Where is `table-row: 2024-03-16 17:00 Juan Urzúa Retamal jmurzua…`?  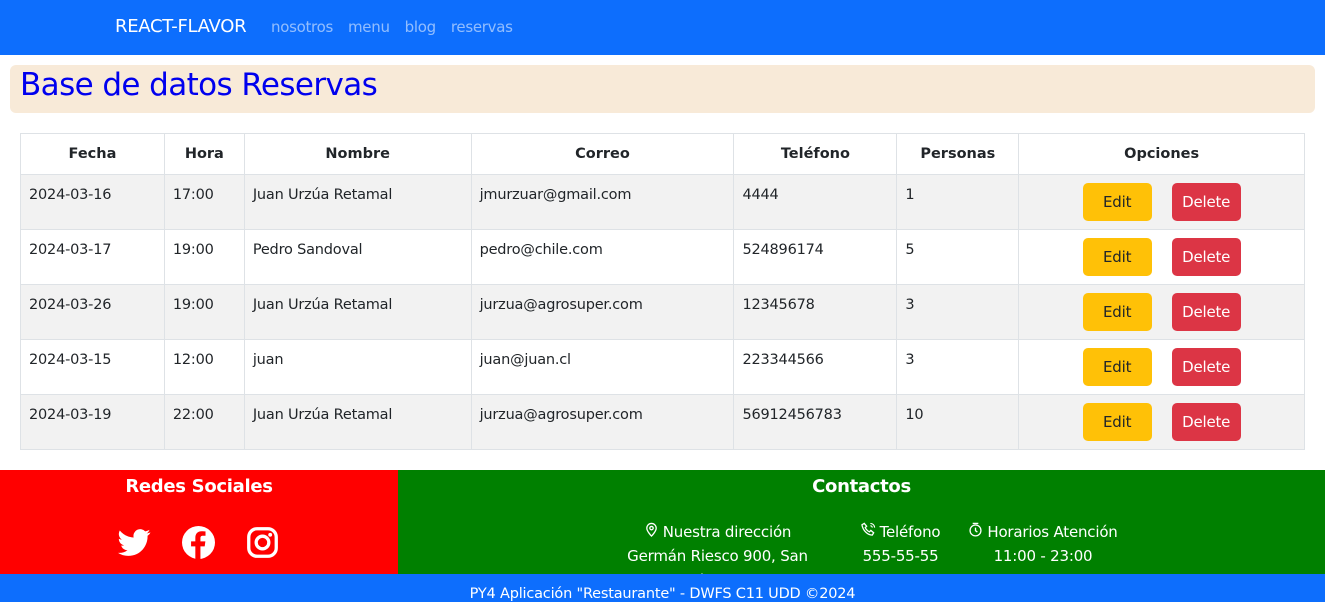 table-row: 2024-03-16 17:00 Juan Urzúa Retamal jmurzua… is located at coordinates (662, 202).